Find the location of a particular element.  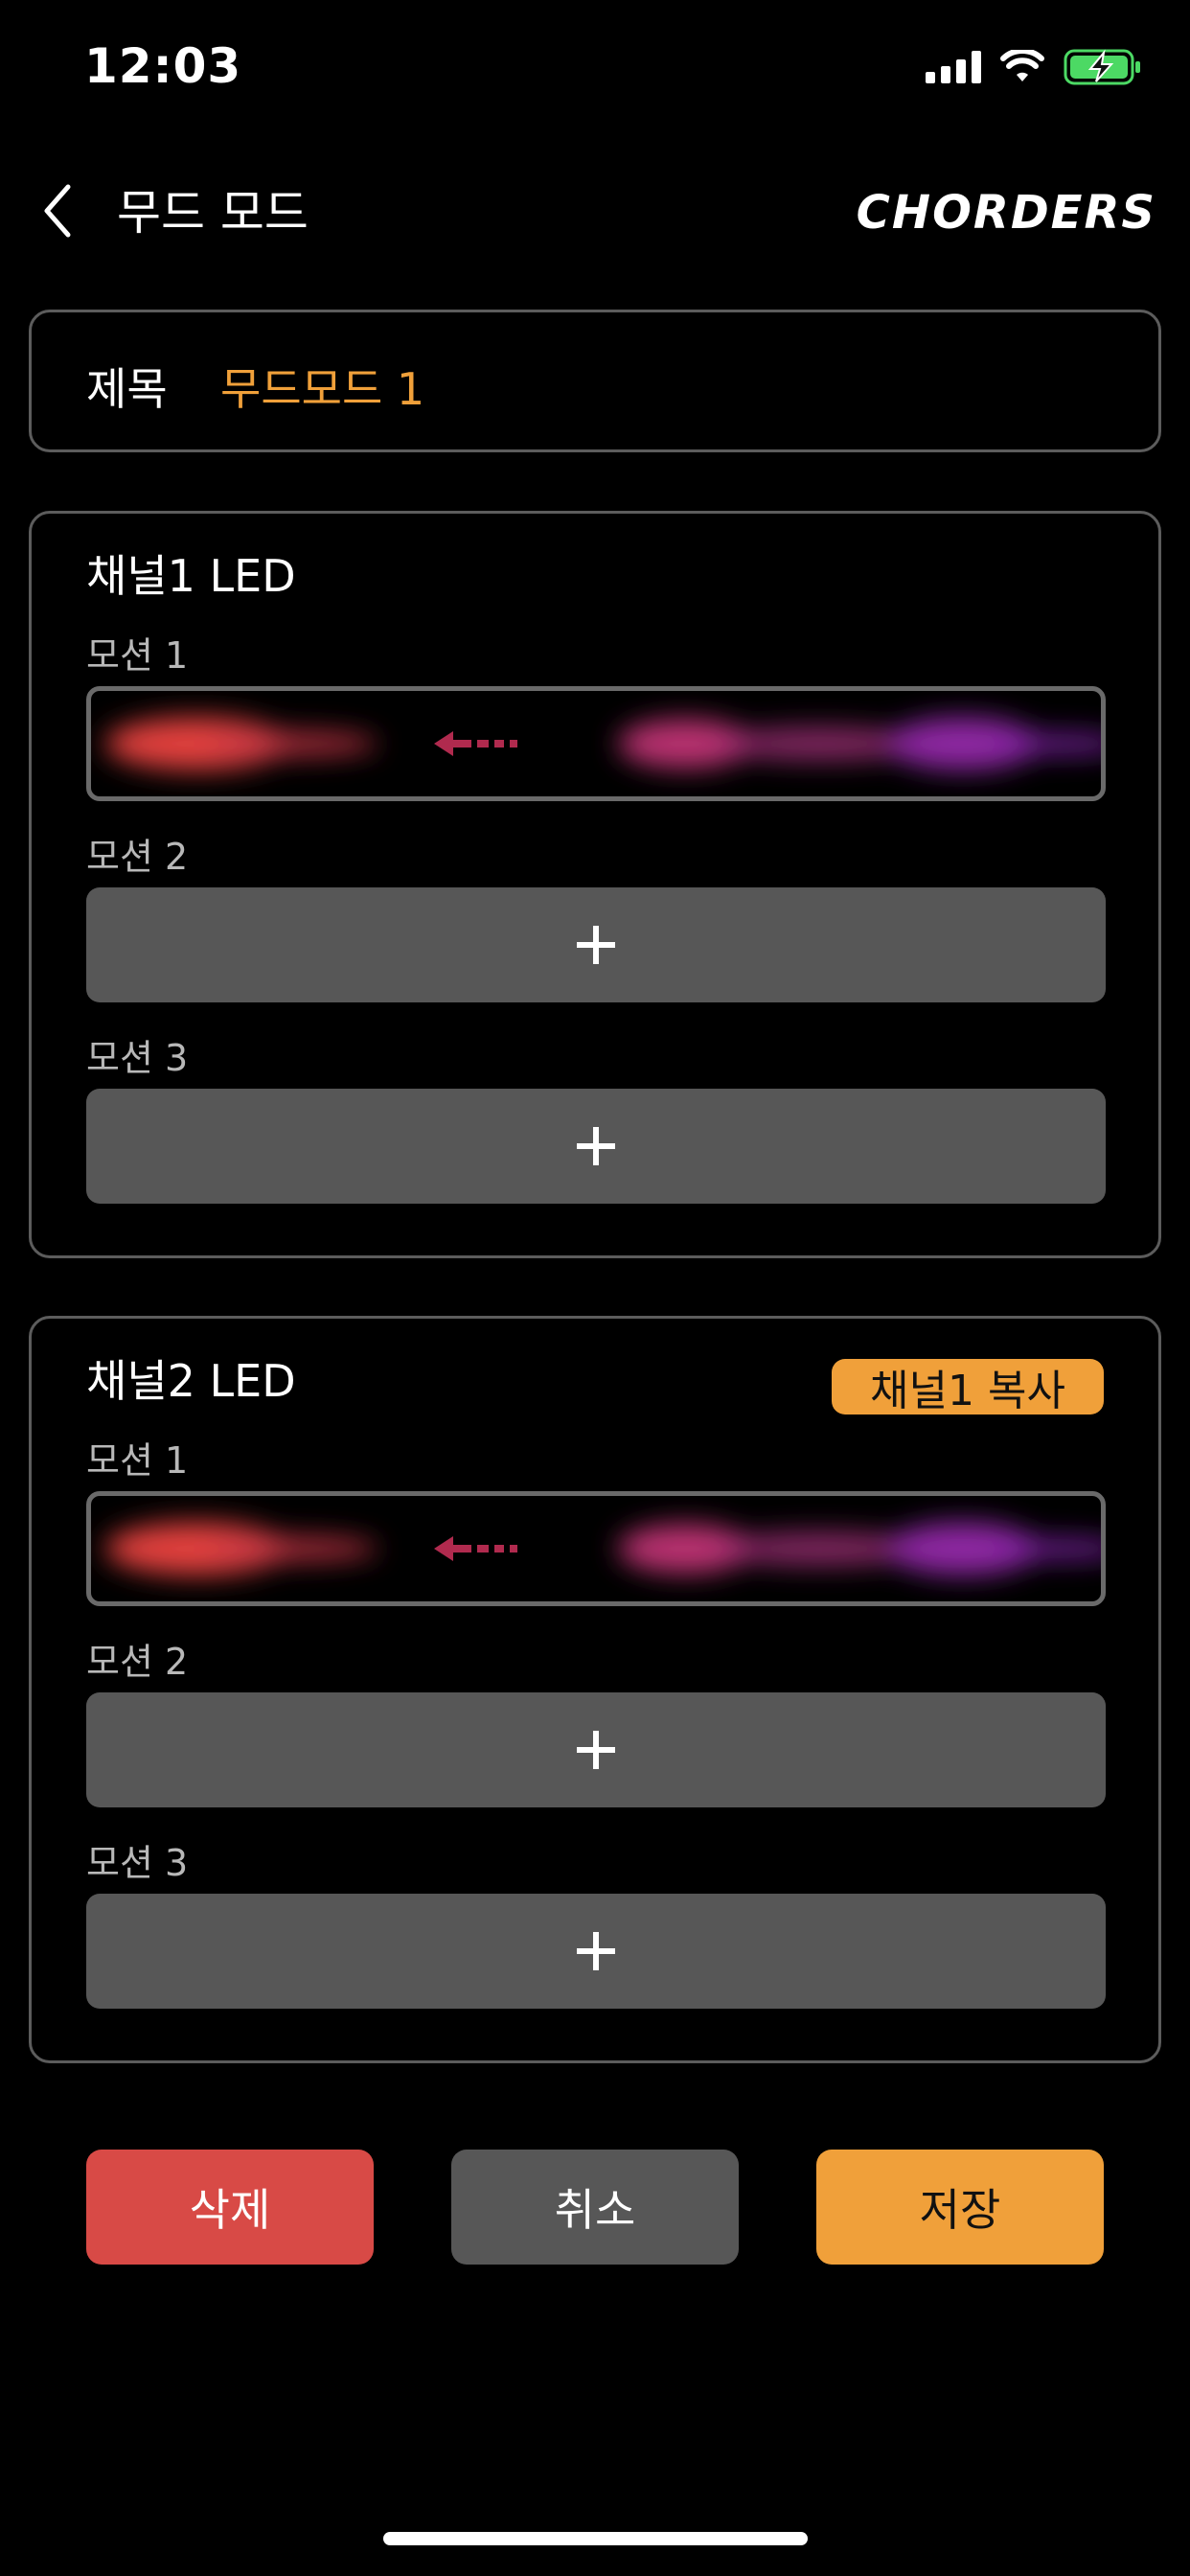

channel1-title: 채널1 LED is located at coordinates (191, 576).